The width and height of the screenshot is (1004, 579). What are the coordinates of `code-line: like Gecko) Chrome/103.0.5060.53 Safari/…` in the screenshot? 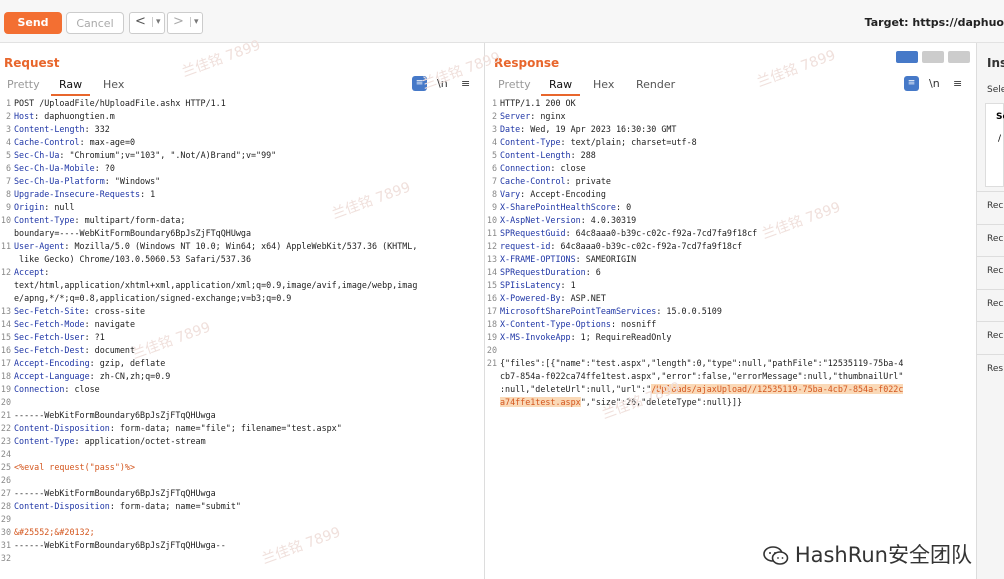 It's located at (132, 259).